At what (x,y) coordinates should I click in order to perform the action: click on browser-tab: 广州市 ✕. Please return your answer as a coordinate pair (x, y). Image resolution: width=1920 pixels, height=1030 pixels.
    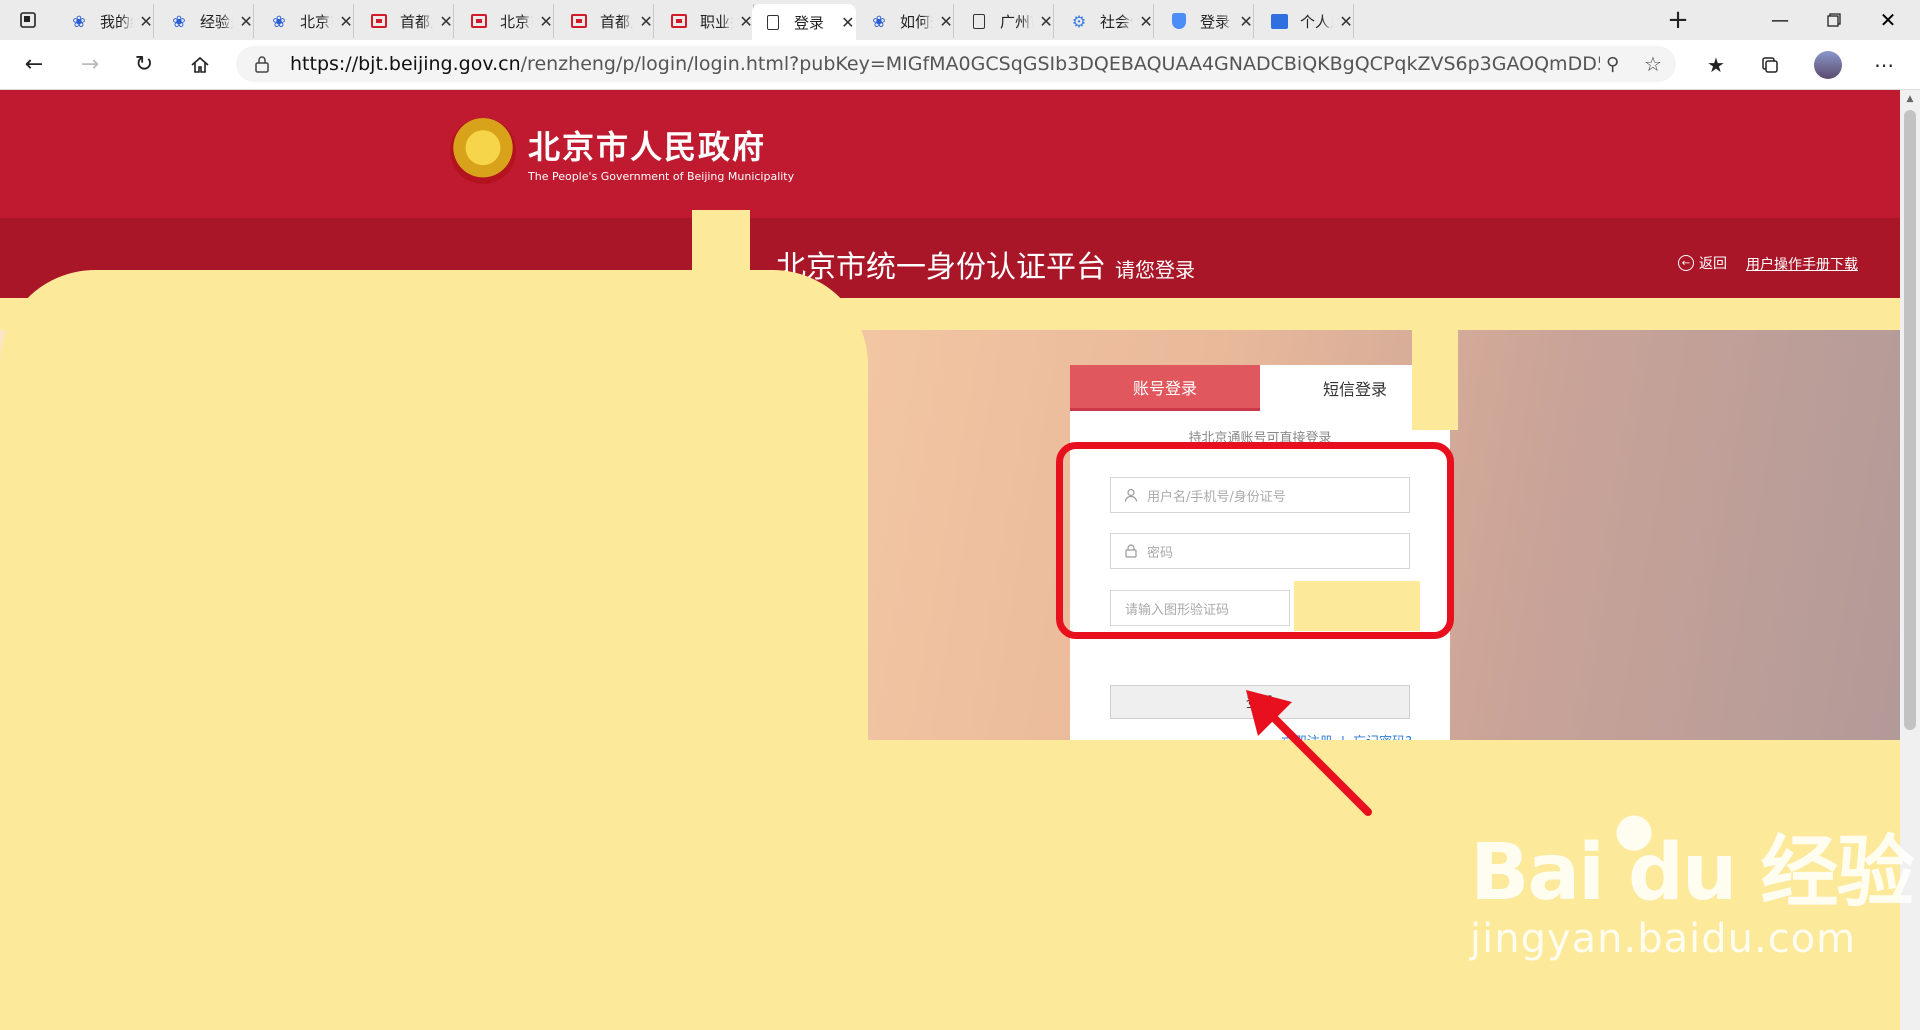
    Looking at the image, I should click on (1006, 21).